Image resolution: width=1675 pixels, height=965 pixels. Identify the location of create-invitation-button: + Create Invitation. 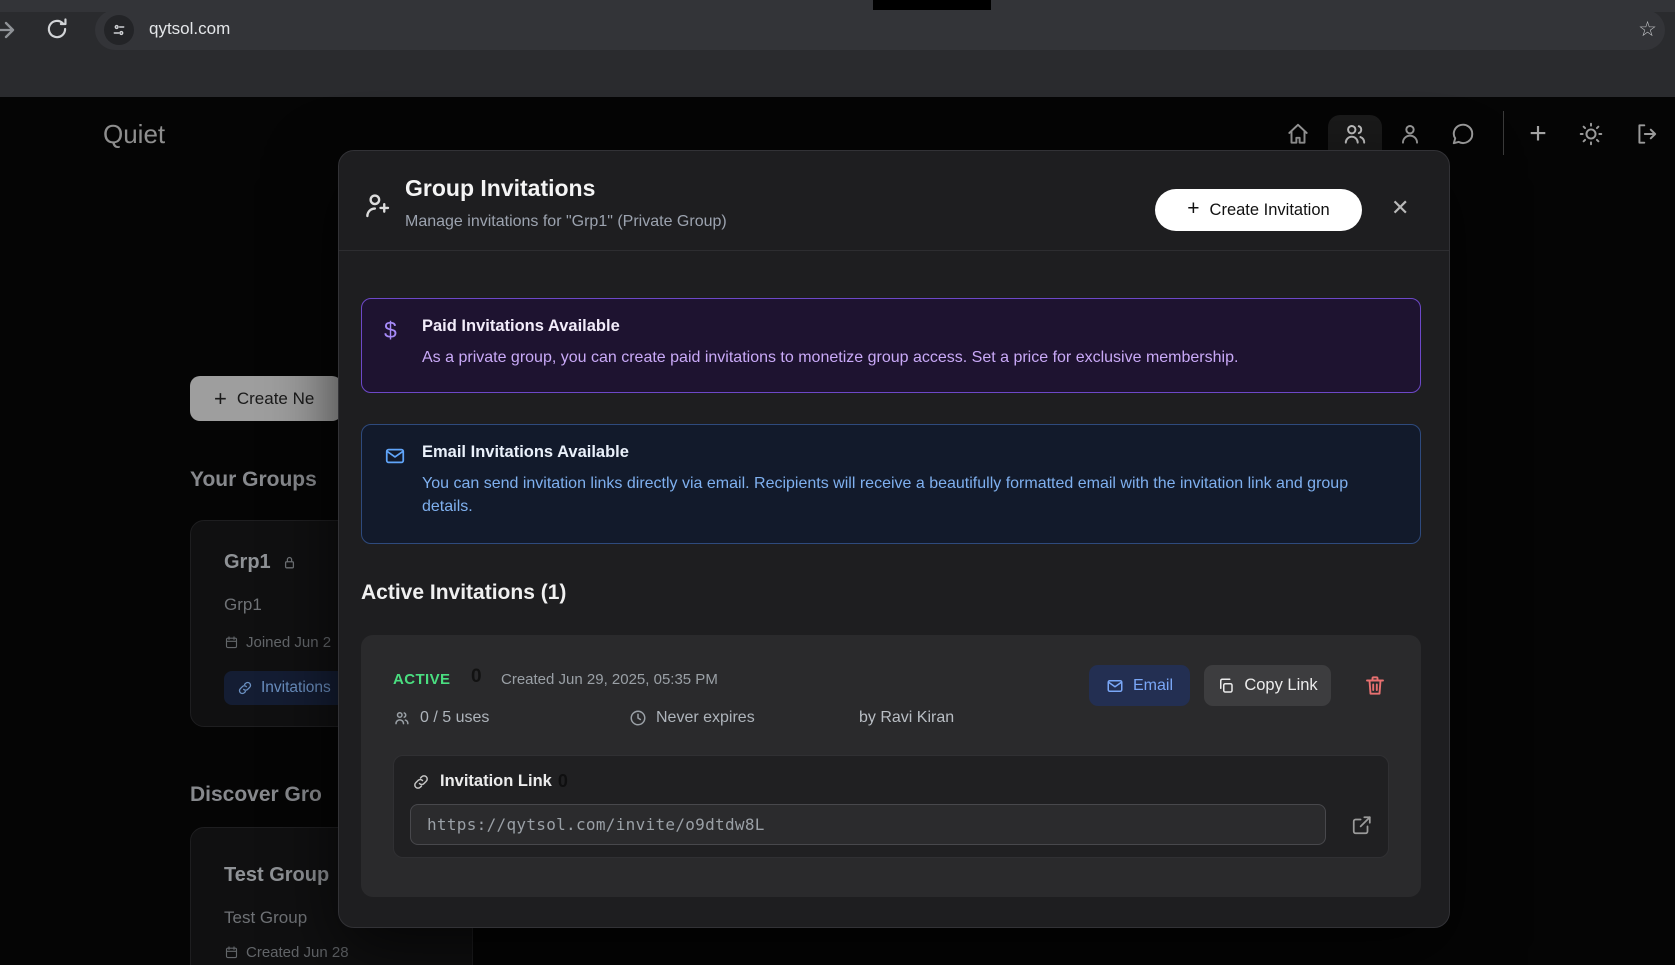
(1258, 210).